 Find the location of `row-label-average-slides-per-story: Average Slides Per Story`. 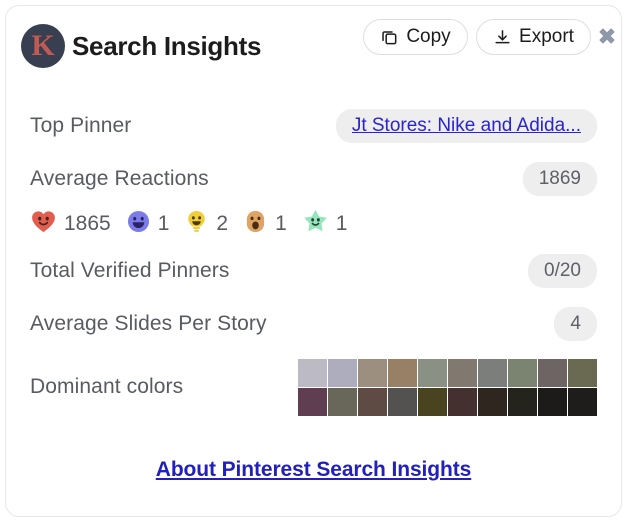

row-label-average-slides-per-story: Average Slides Per Story is located at coordinates (148, 323).